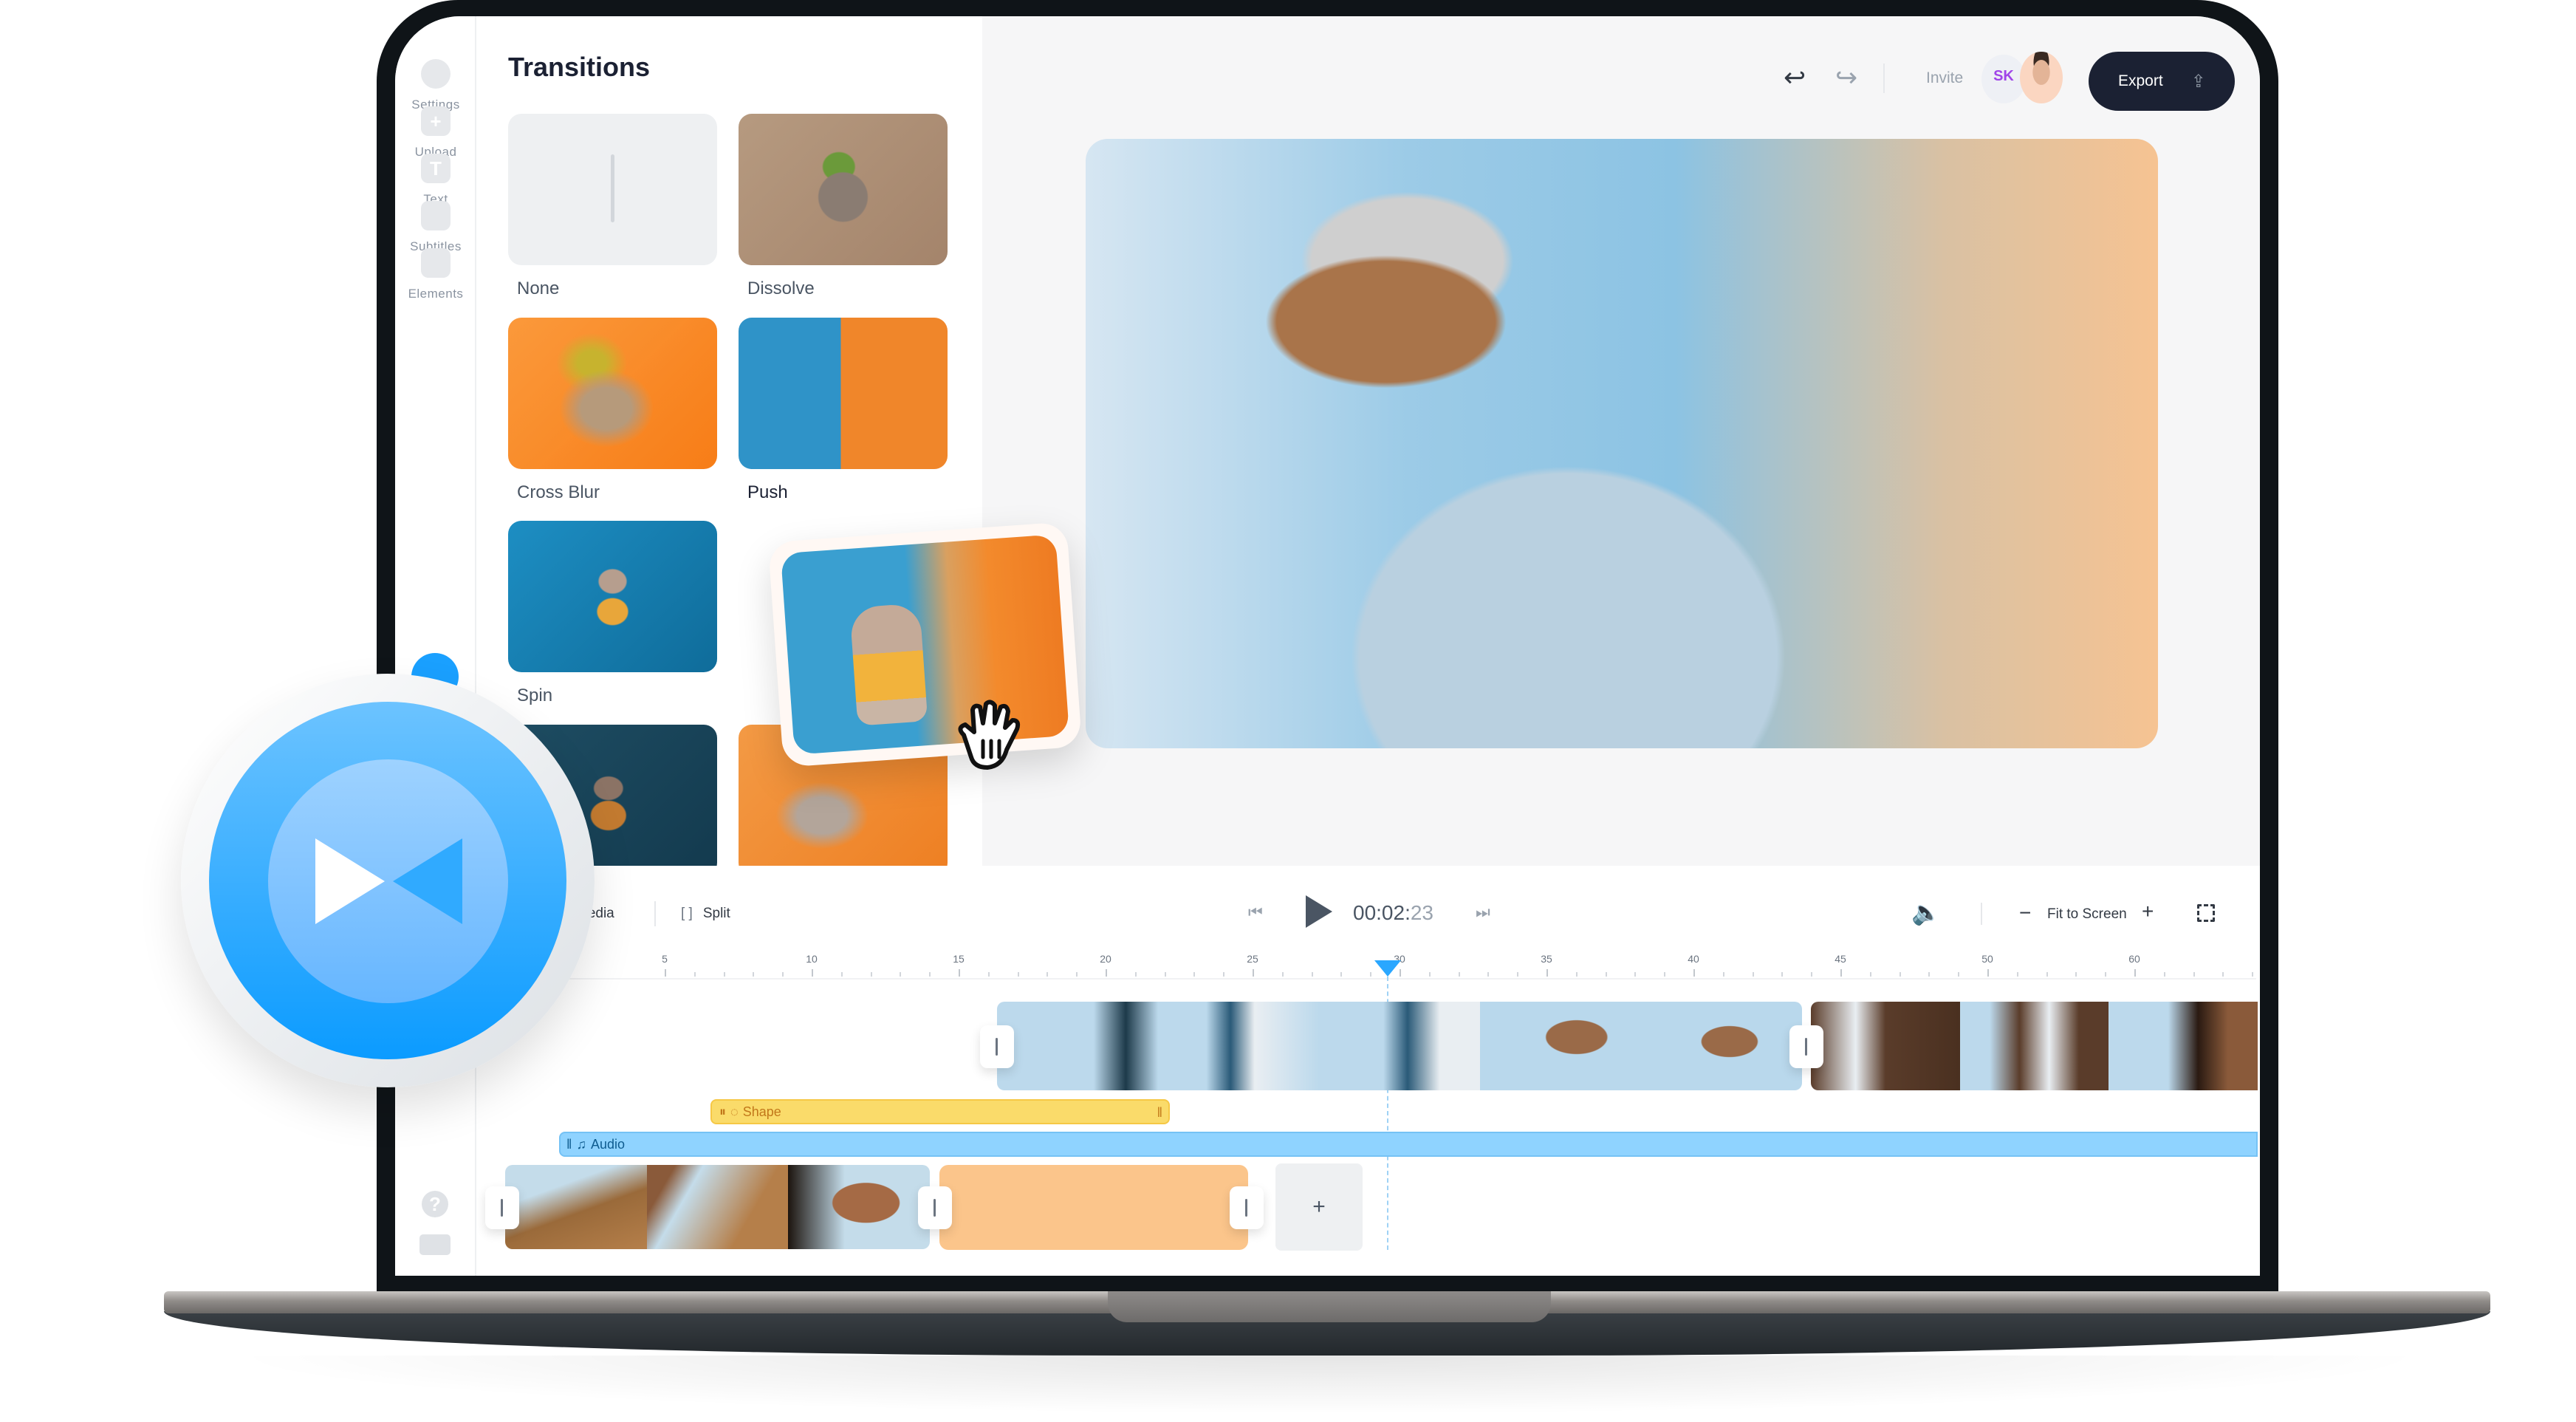  What do you see at coordinates (579, 67) in the screenshot?
I see `panel-title: Transitions` at bounding box center [579, 67].